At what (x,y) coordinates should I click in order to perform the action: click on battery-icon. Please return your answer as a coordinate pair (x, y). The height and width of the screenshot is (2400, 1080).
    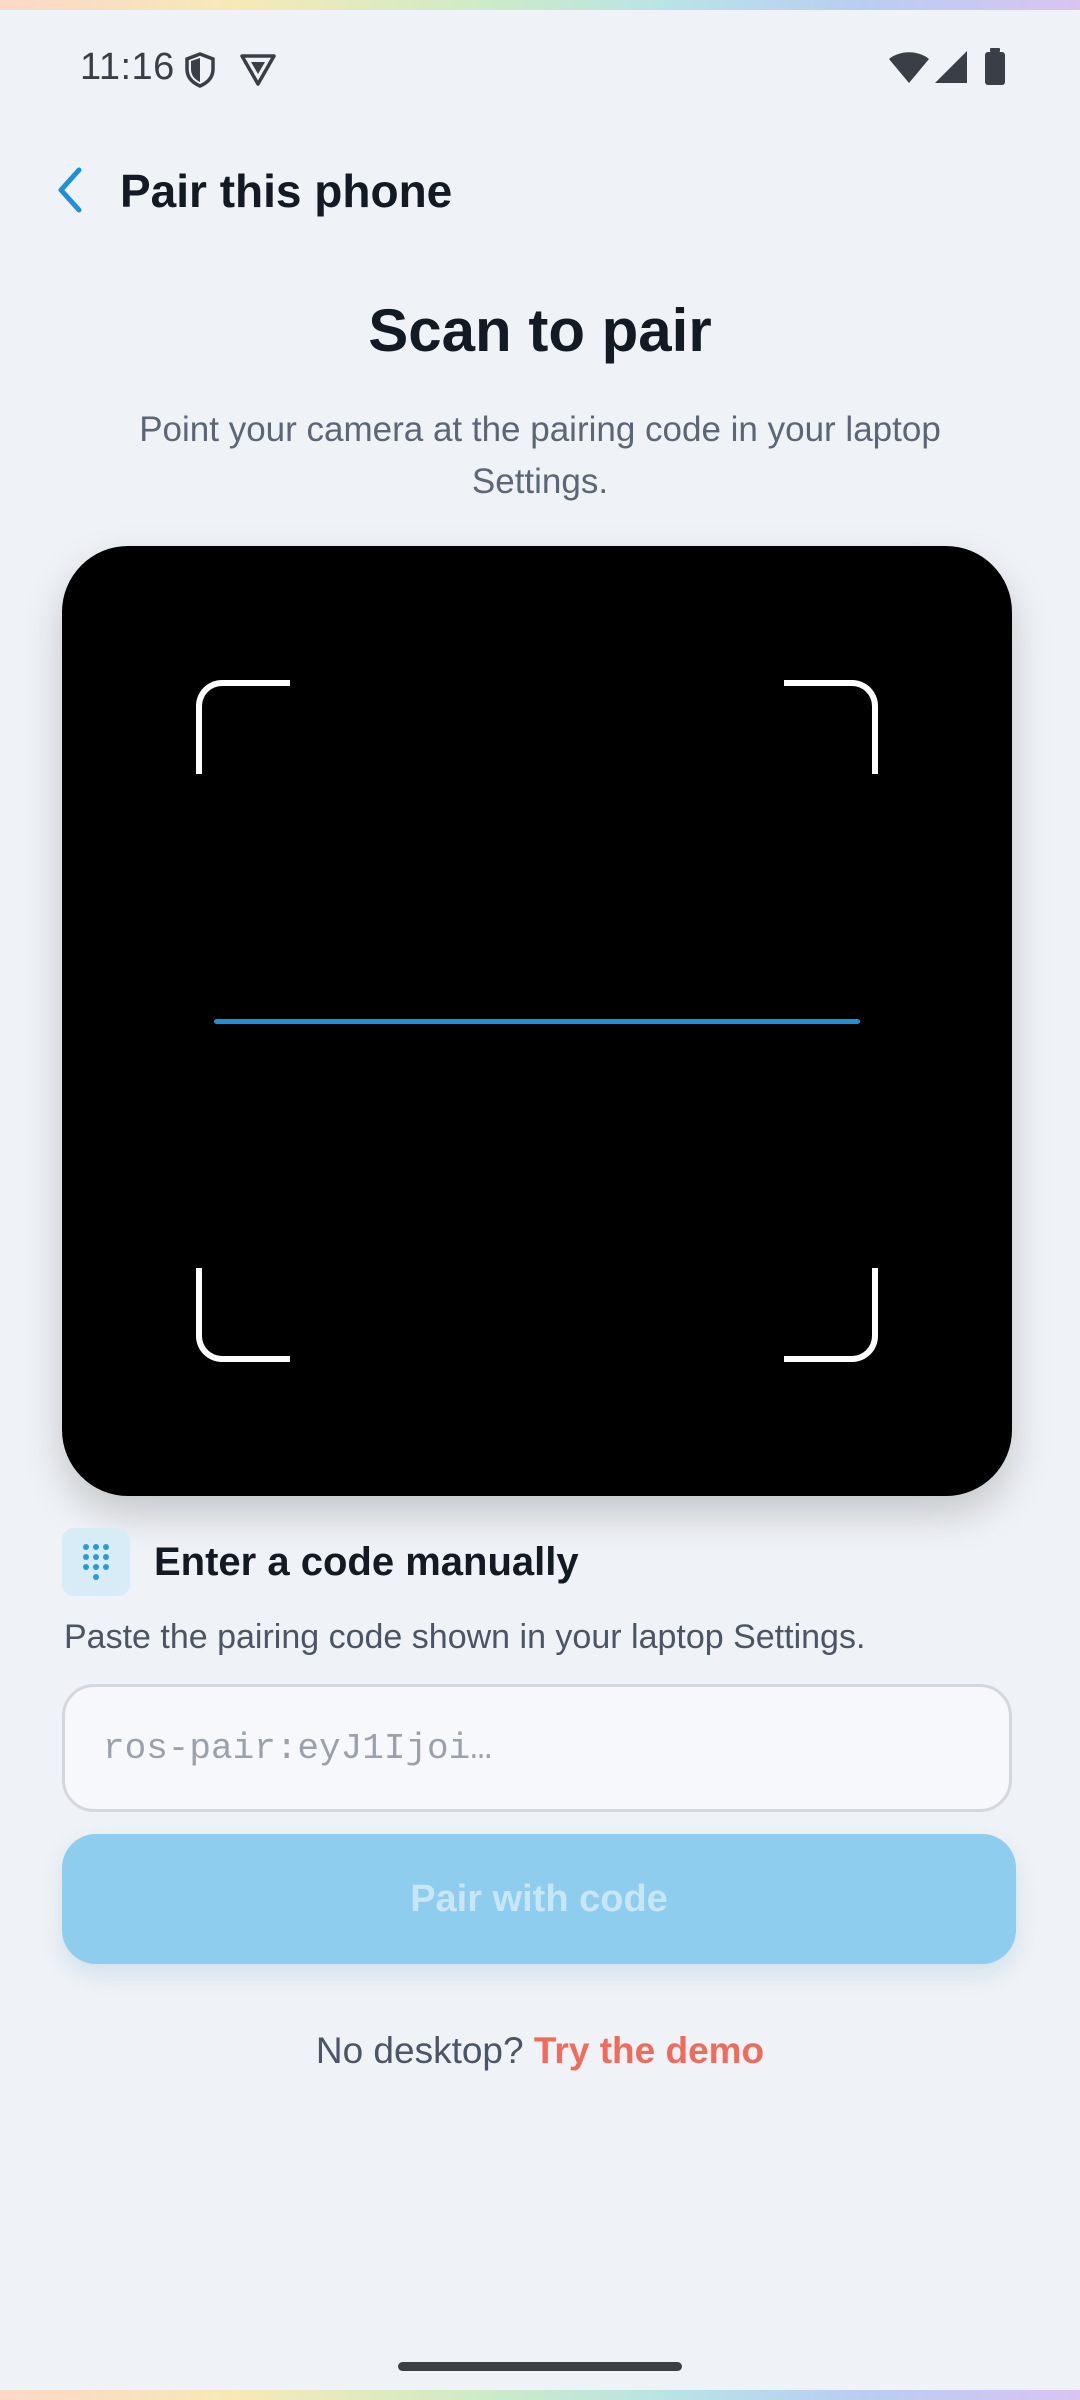
    Looking at the image, I should click on (995, 69).